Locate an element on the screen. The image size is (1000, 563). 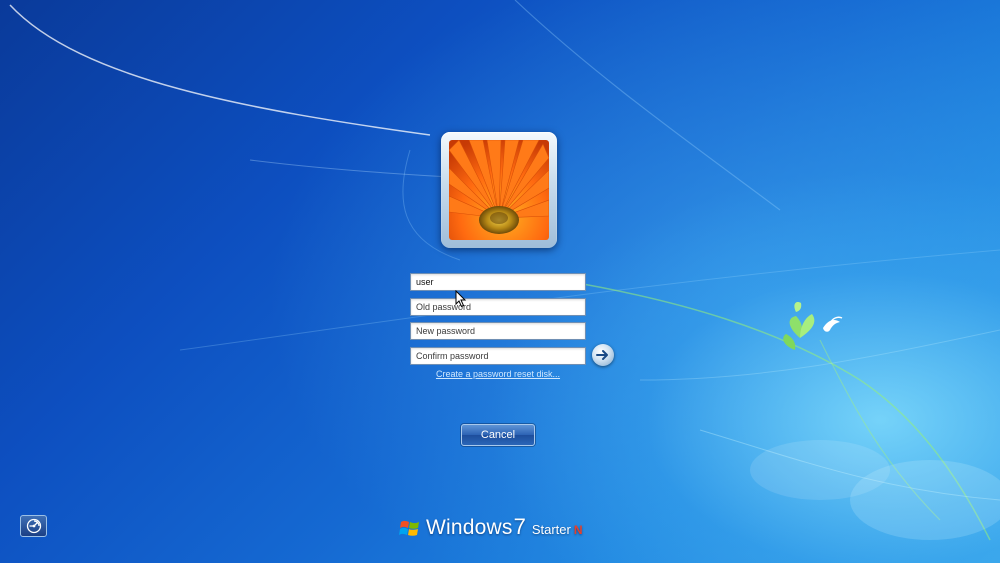
brand-edition: Starter is located at coordinates (551, 529).